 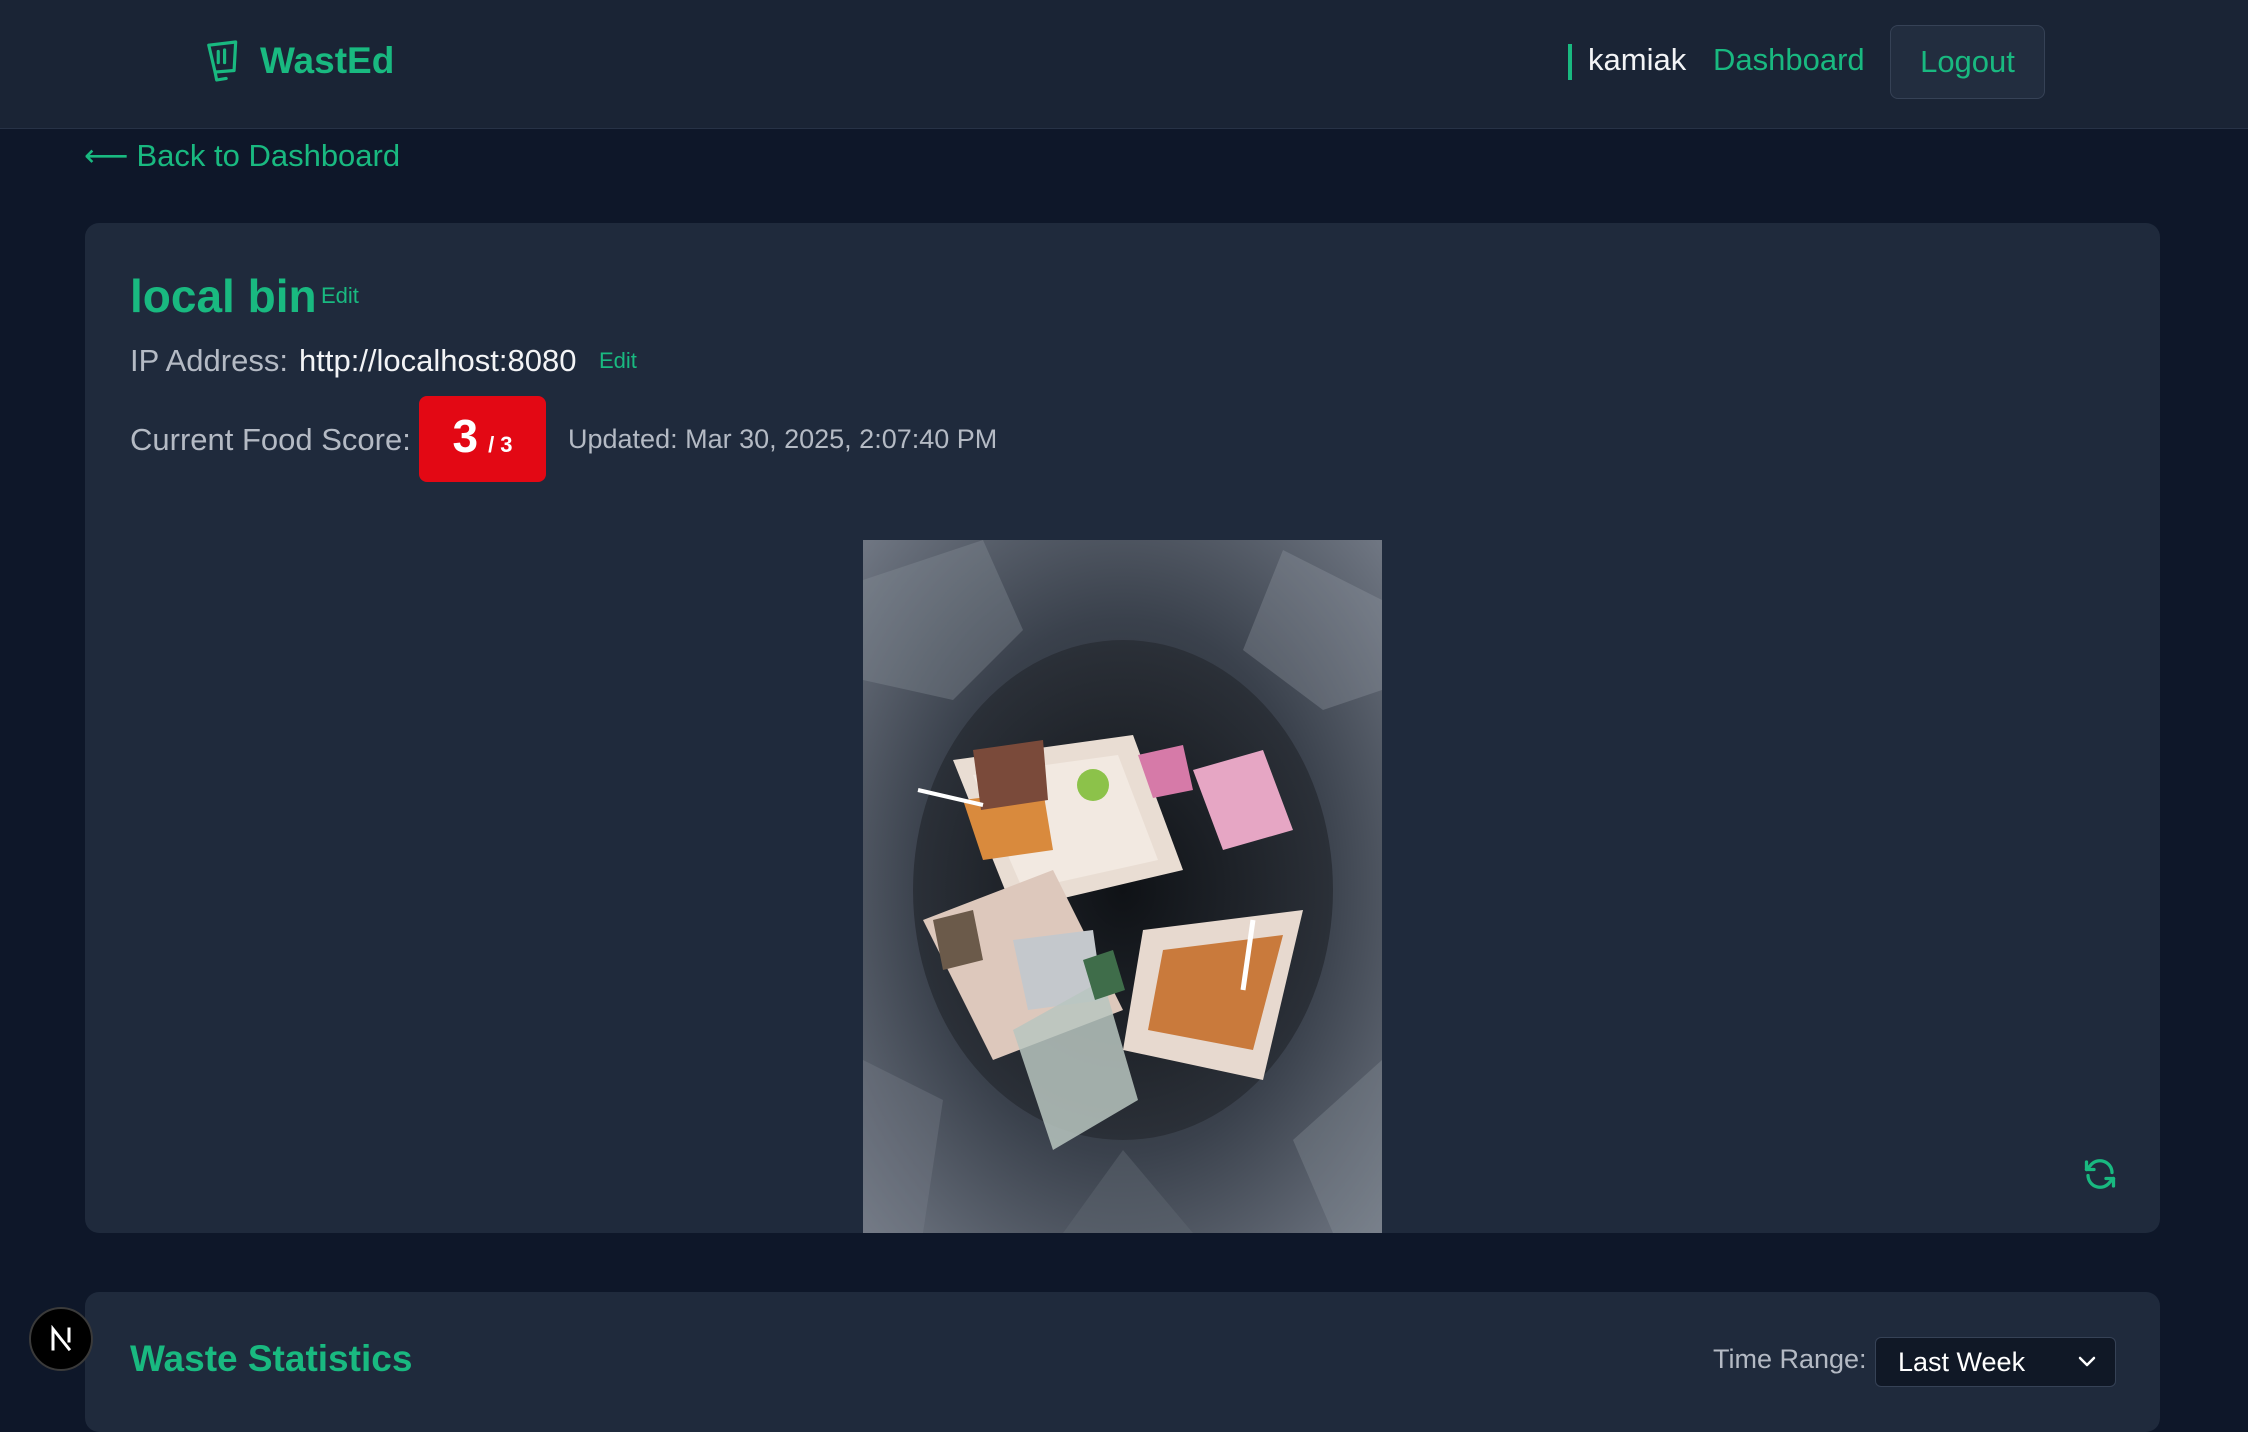 What do you see at coordinates (500, 444) in the screenshot?
I see `food-score-max: / 3` at bounding box center [500, 444].